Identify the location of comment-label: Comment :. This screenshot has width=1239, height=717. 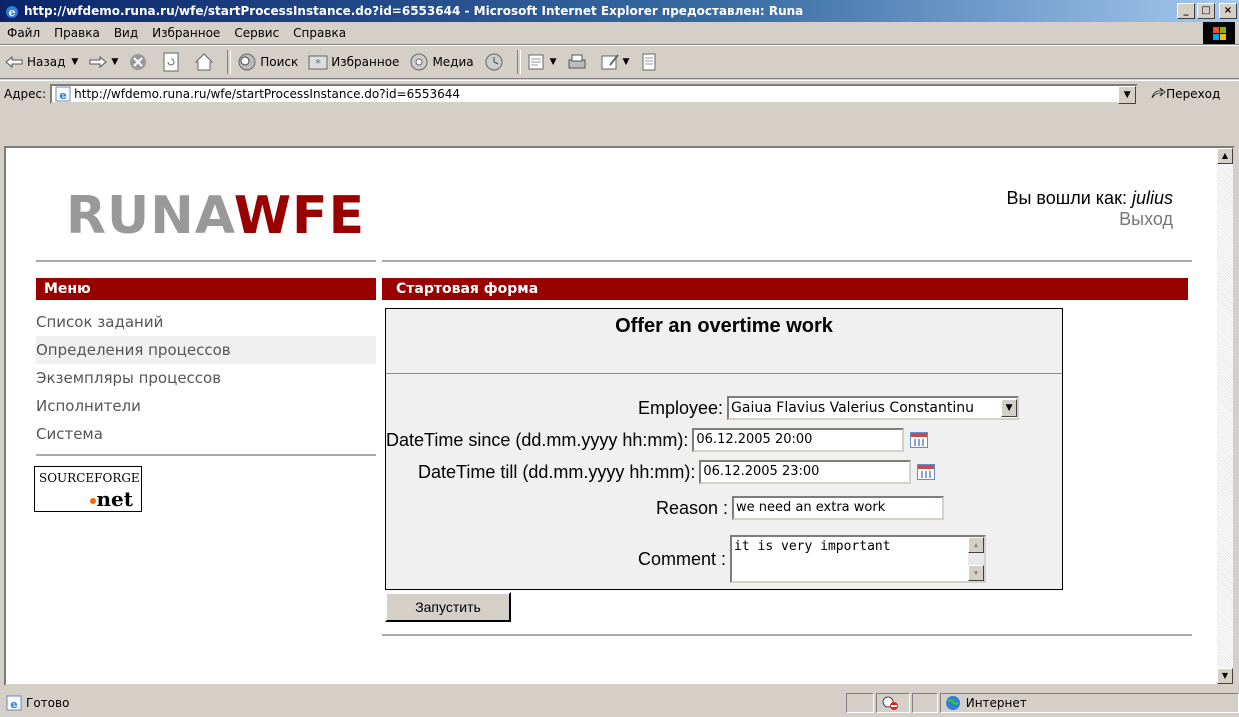
(682, 559).